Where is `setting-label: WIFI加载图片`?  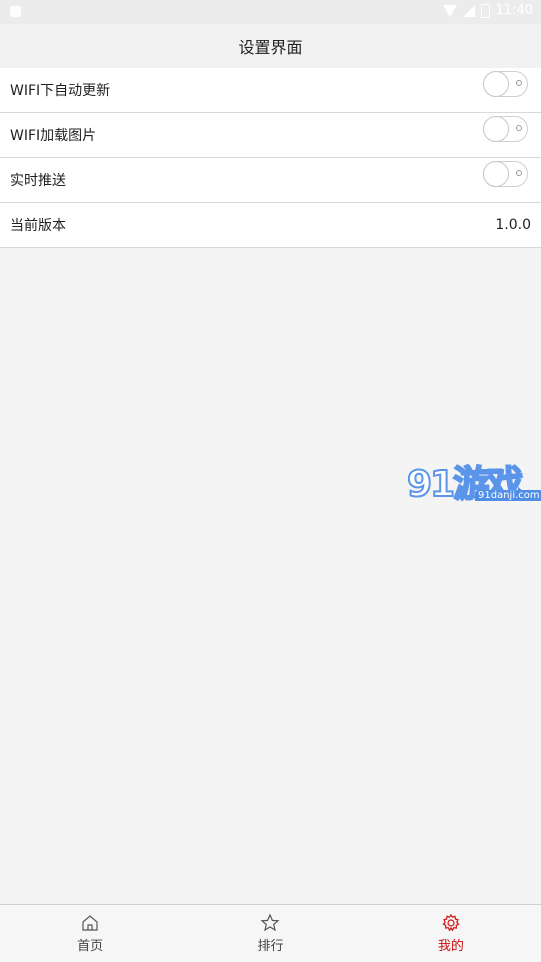
setting-label: WIFI加载图片 is located at coordinates (53, 136).